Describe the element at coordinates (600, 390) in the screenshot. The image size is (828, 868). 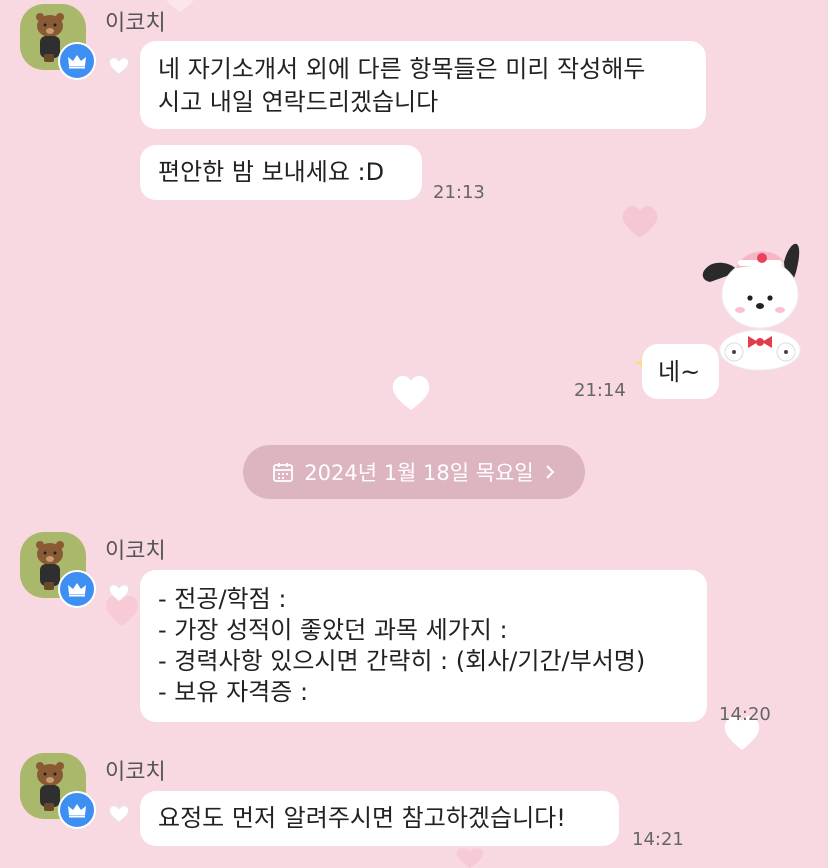
I see `message-time: 21:14` at that location.